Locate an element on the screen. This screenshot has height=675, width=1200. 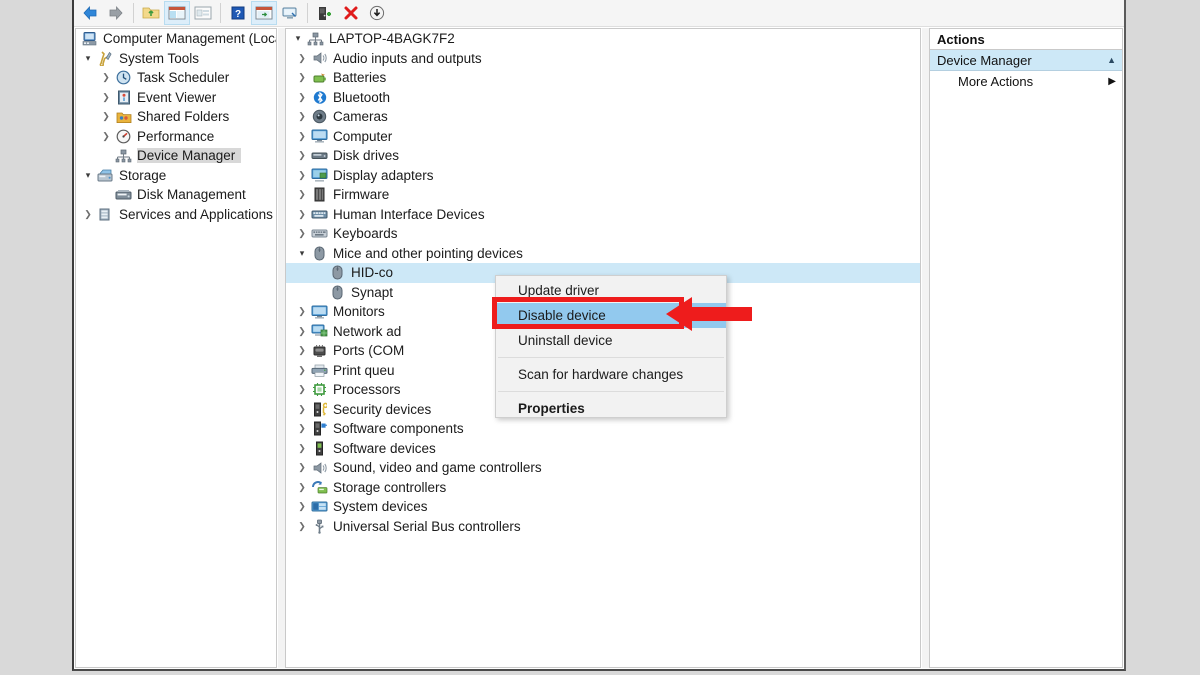
forward-arrow-icon is located at coordinates (116, 13).